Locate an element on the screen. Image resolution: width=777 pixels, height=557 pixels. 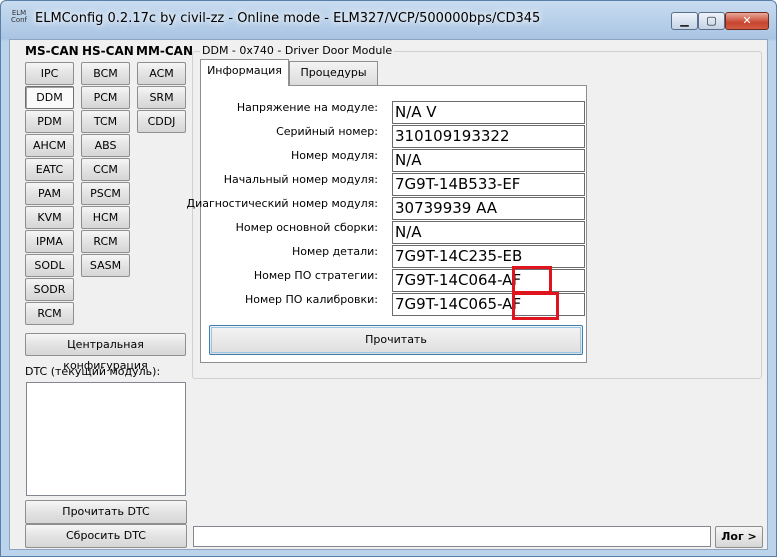
field-label-strategy-sw: Номер ПО стратегии: is located at coordinates (315, 275).